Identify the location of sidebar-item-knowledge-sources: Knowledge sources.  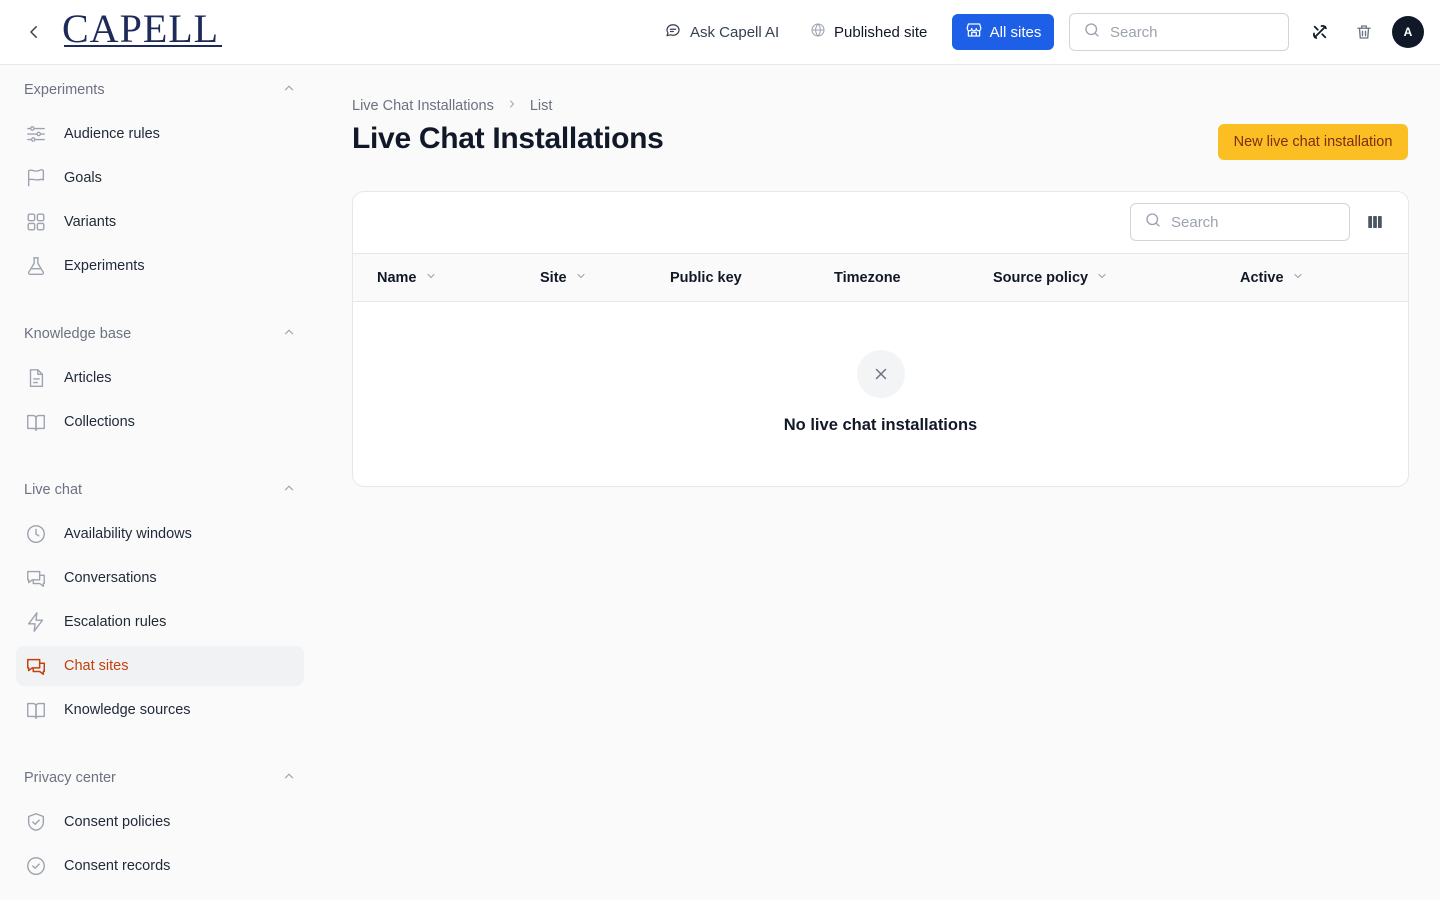
(160, 710).